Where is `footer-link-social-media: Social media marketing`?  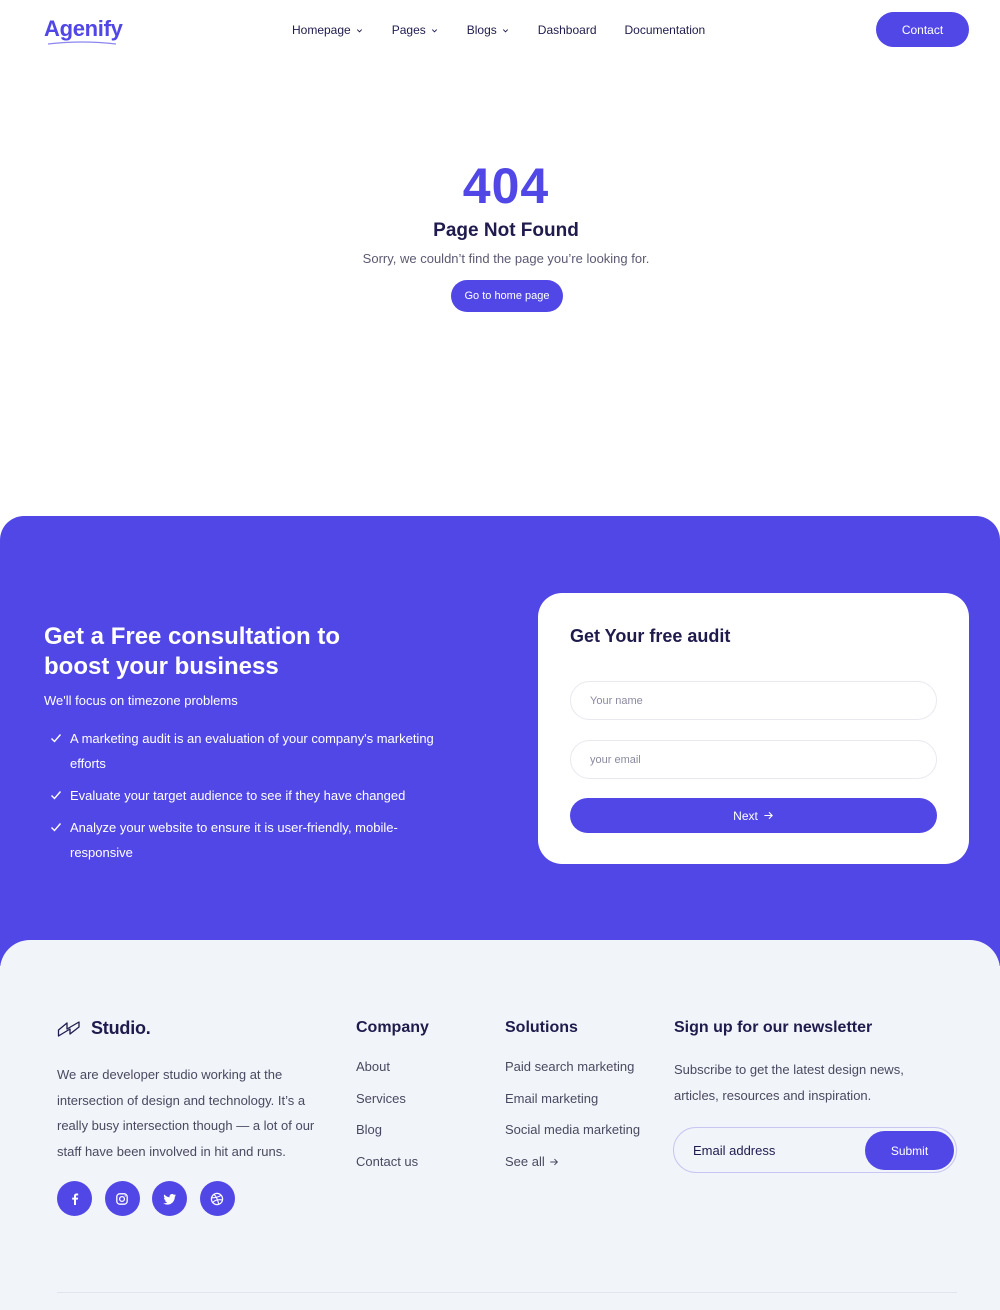
footer-link-social-media: Social media marketing is located at coordinates (572, 1130).